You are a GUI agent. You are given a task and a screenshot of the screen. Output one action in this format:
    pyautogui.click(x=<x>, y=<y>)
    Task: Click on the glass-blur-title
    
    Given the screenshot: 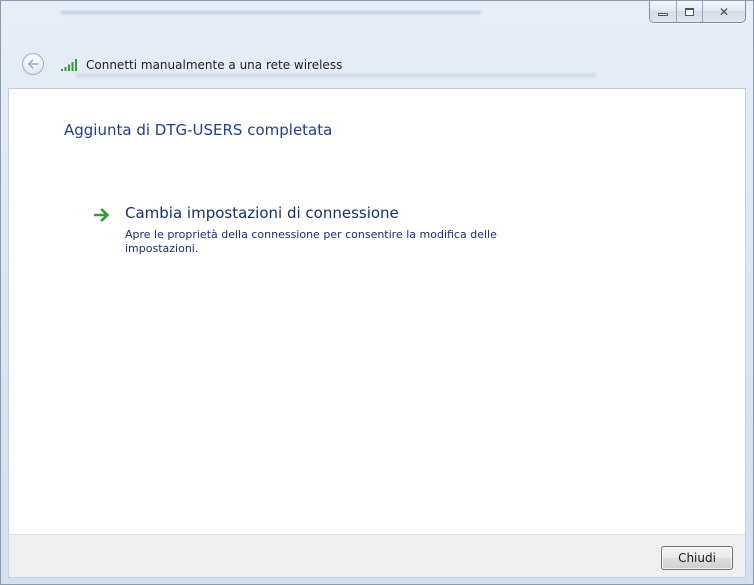 What is the action you would take?
    pyautogui.click(x=271, y=12)
    